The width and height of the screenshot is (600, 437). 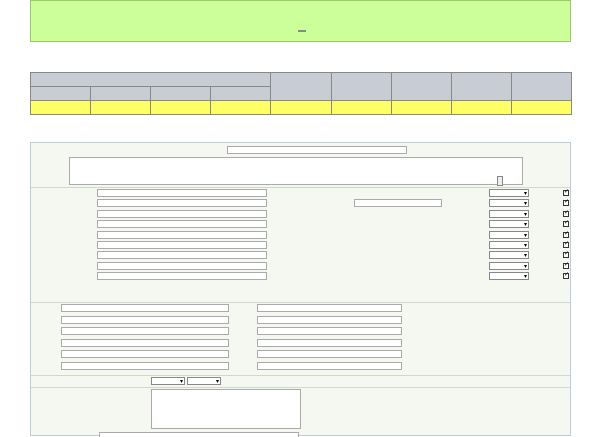 I want to click on set-data-source-button, so click(x=500, y=181).